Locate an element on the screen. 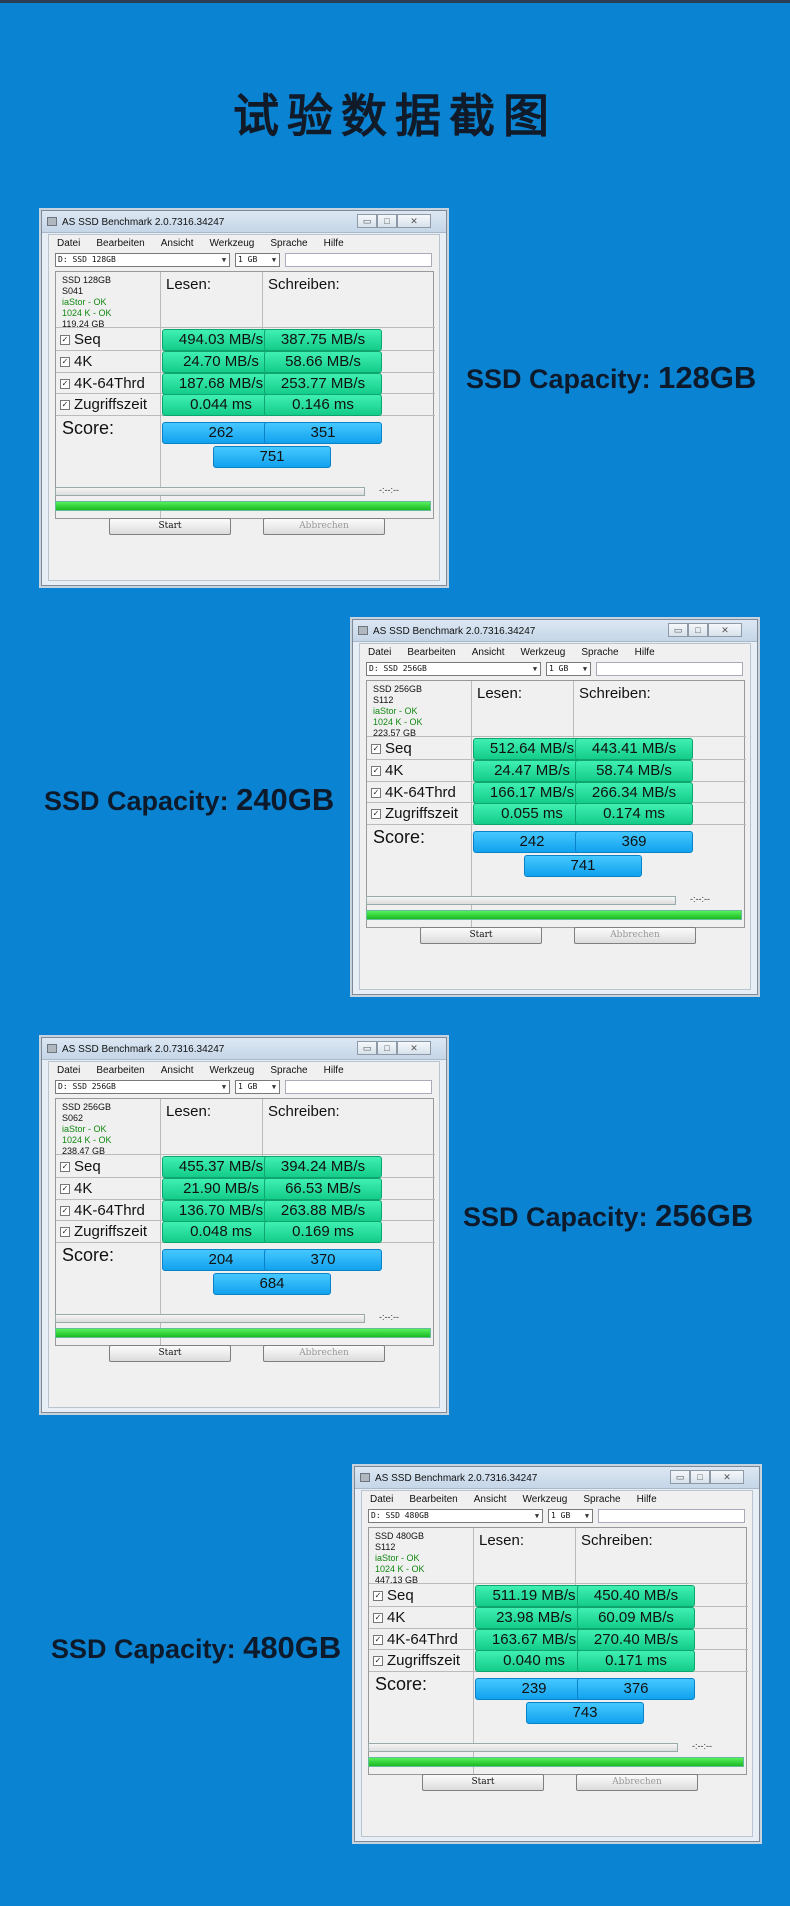 The image size is (790, 1906). drive-select: D: SSD 128GB ▼ is located at coordinates (142, 260).